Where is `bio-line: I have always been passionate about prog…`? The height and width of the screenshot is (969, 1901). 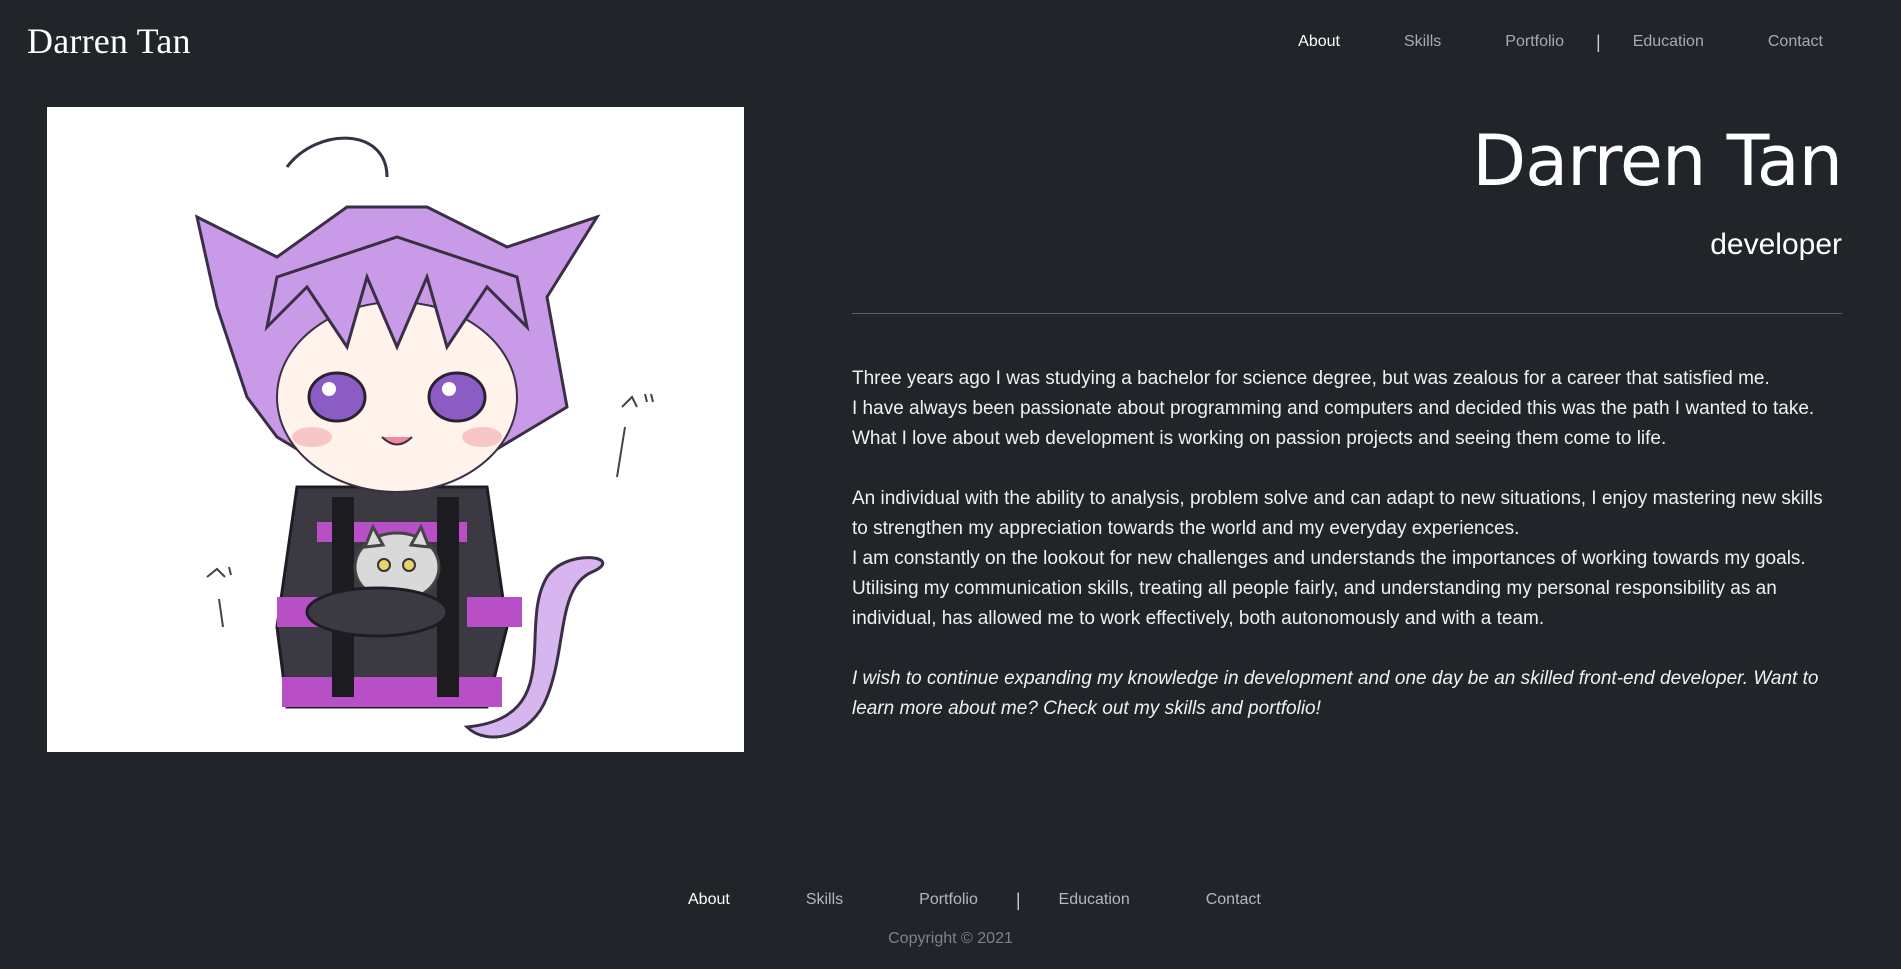 bio-line: I have always been passionate about prog… is located at coordinates (1333, 408).